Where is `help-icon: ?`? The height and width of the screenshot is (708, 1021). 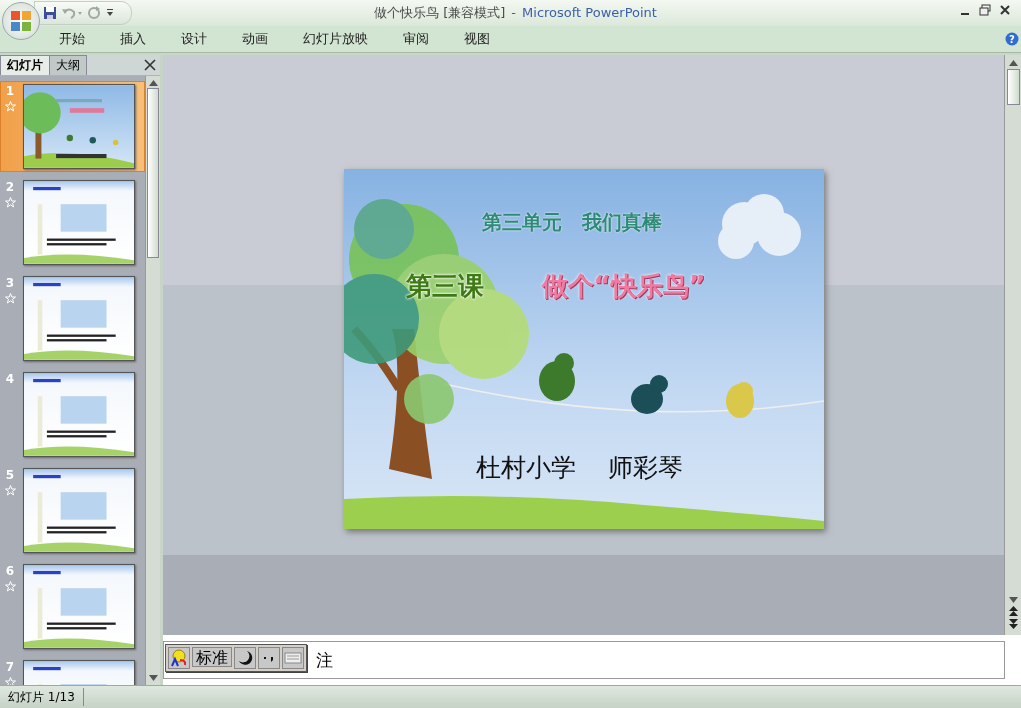
help-icon: ? is located at coordinates (1012, 39).